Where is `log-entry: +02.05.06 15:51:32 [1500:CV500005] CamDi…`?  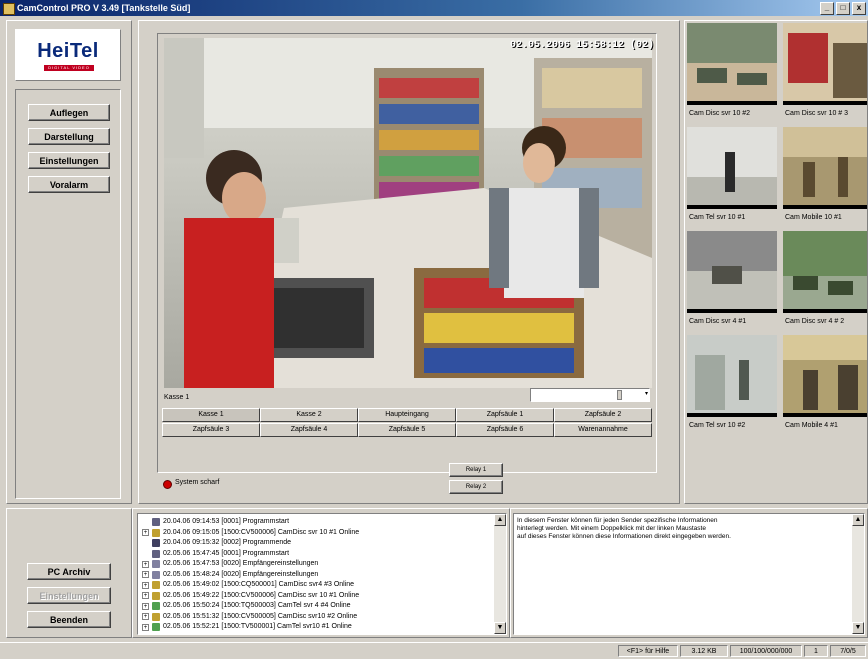 log-entry: +02.05.06 15:51:32 [1500:CV500005] CamDi… is located at coordinates (249, 617).